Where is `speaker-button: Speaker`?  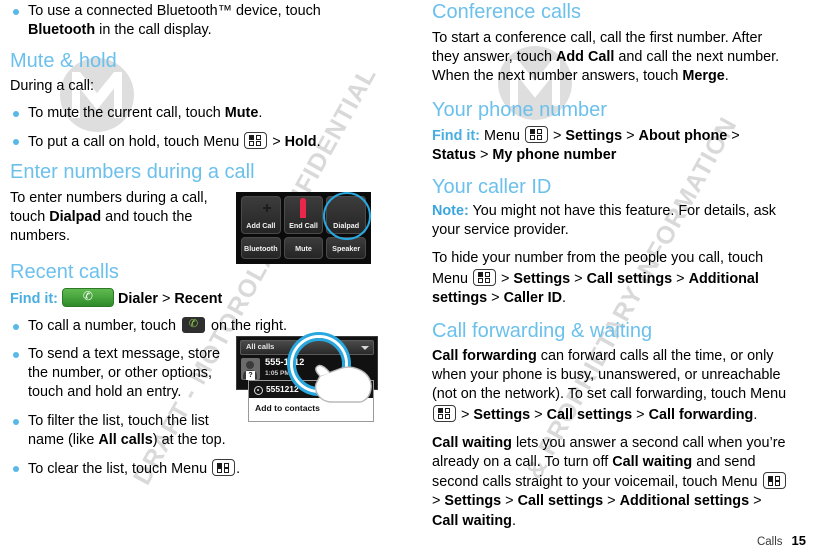 speaker-button: Speaker is located at coordinates (346, 248).